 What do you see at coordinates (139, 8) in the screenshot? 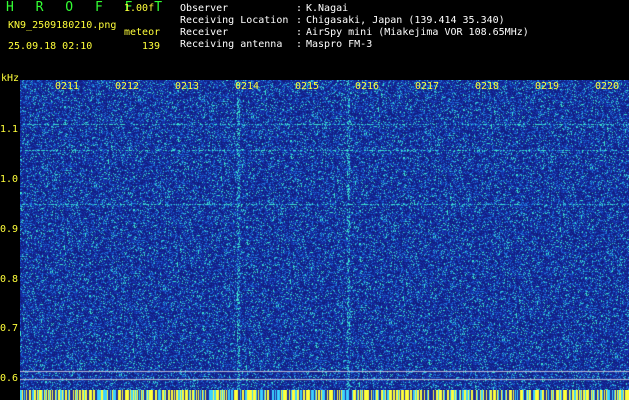
I see `app-version: 1.00f` at bounding box center [139, 8].